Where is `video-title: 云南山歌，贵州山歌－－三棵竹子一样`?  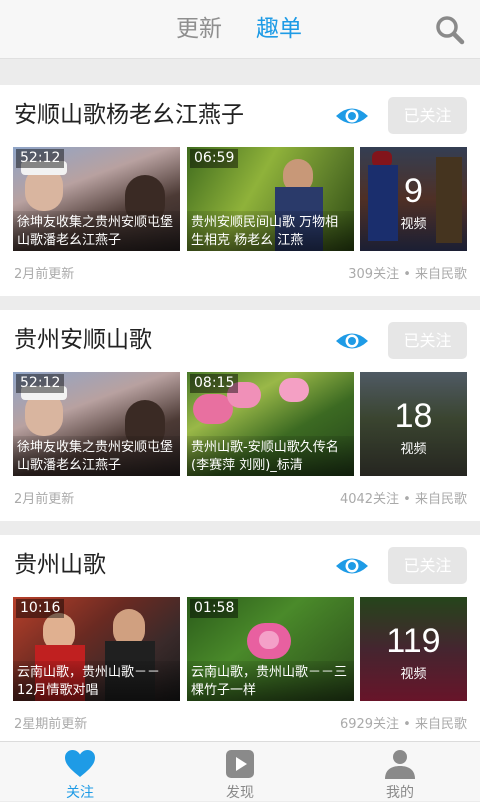 video-title: 云南山歌，贵州山歌－－三棵竹子一样 is located at coordinates (270, 681).